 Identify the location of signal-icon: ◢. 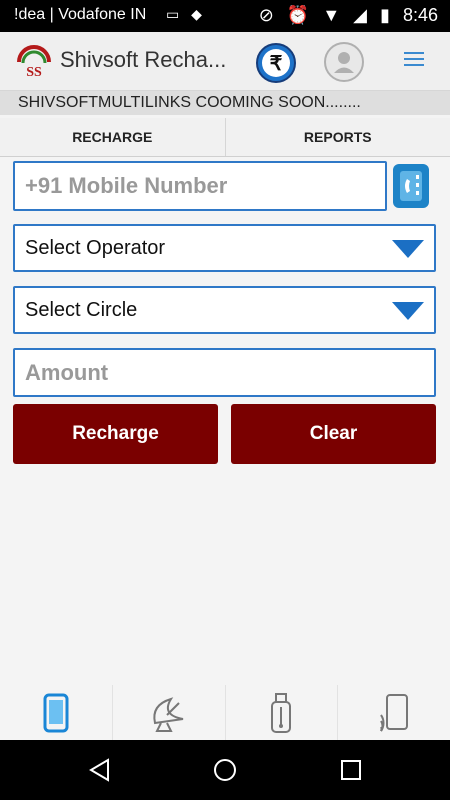
(360, 15).